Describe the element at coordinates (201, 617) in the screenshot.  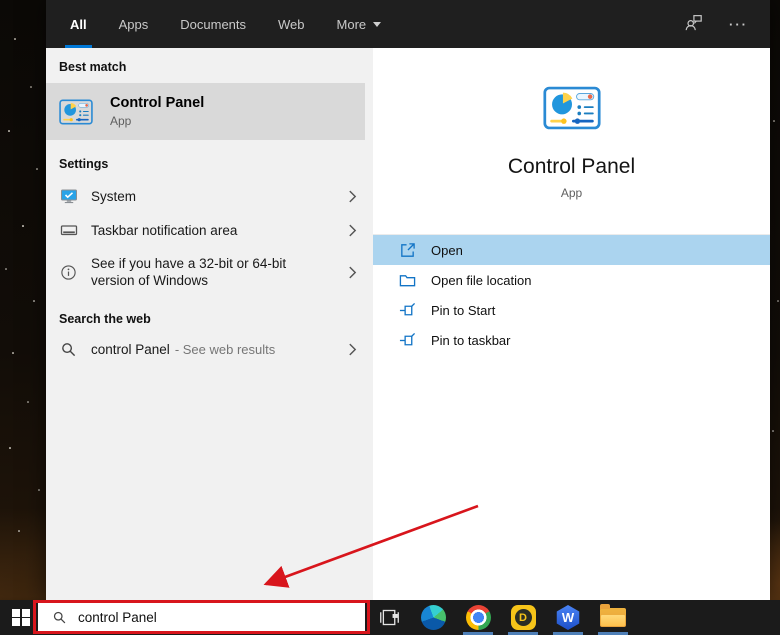
I see `taskbar-search-box: control Panel` at that location.